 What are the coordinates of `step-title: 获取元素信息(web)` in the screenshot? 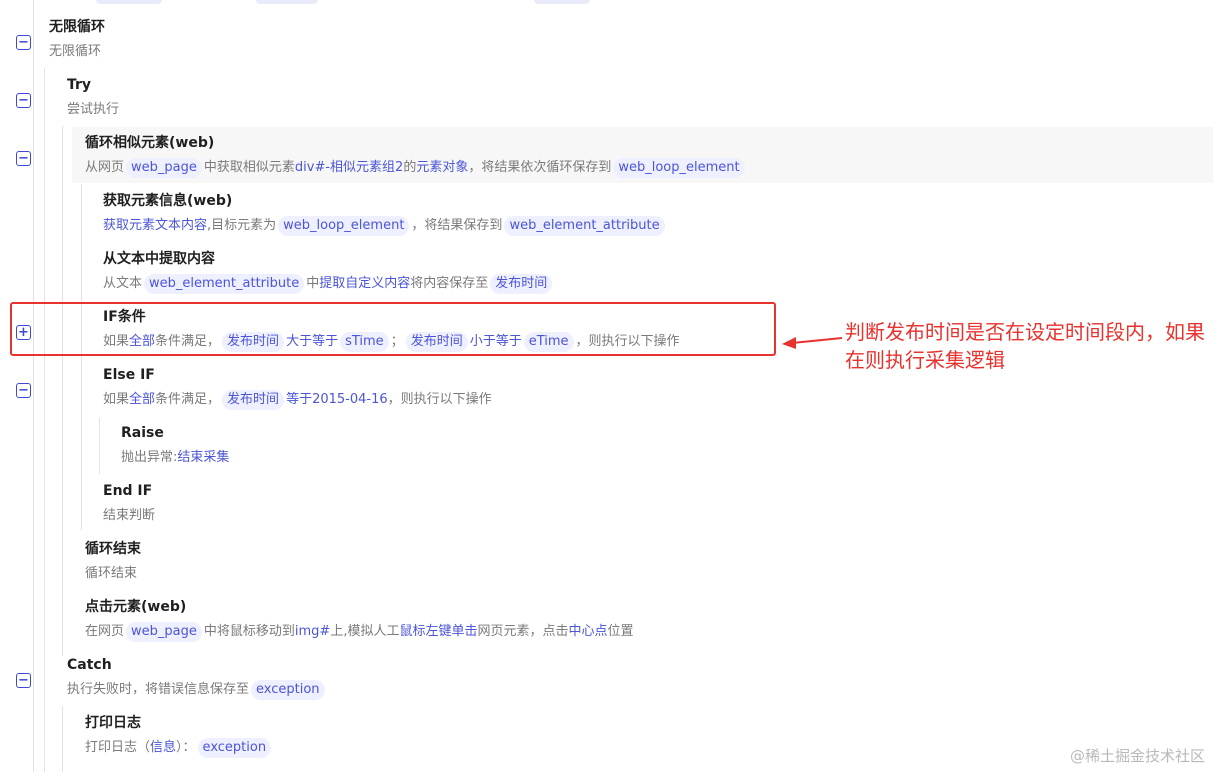 It's located at (168, 201).